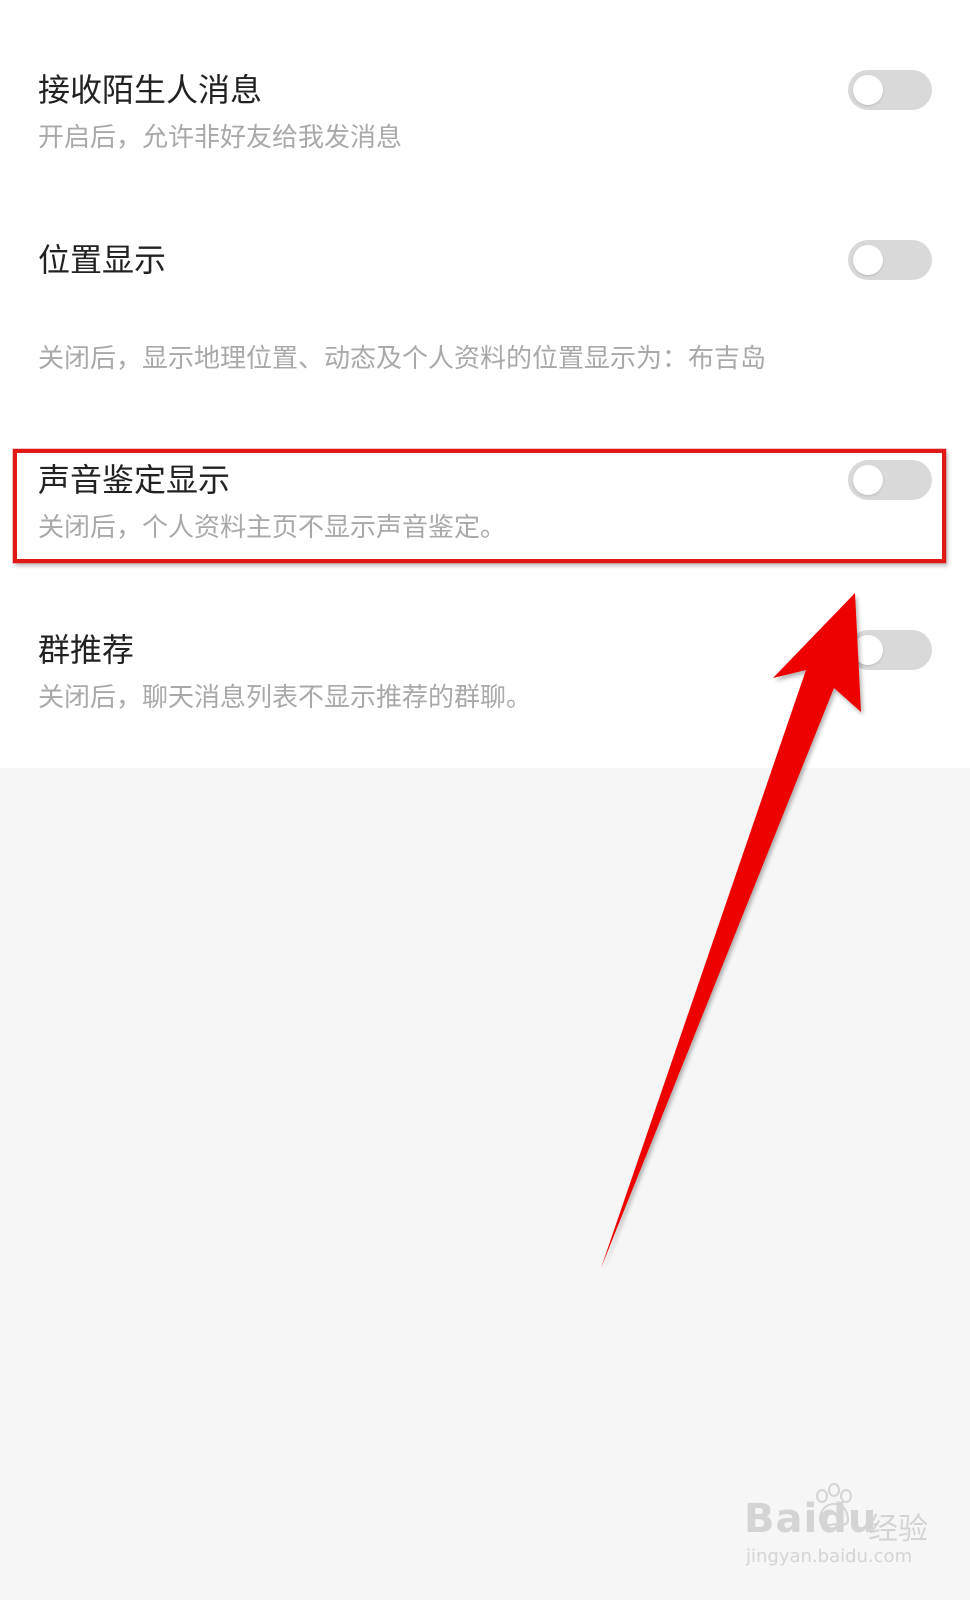  Describe the element at coordinates (898, 1529) in the screenshot. I see `watermark-product: 经验` at that location.